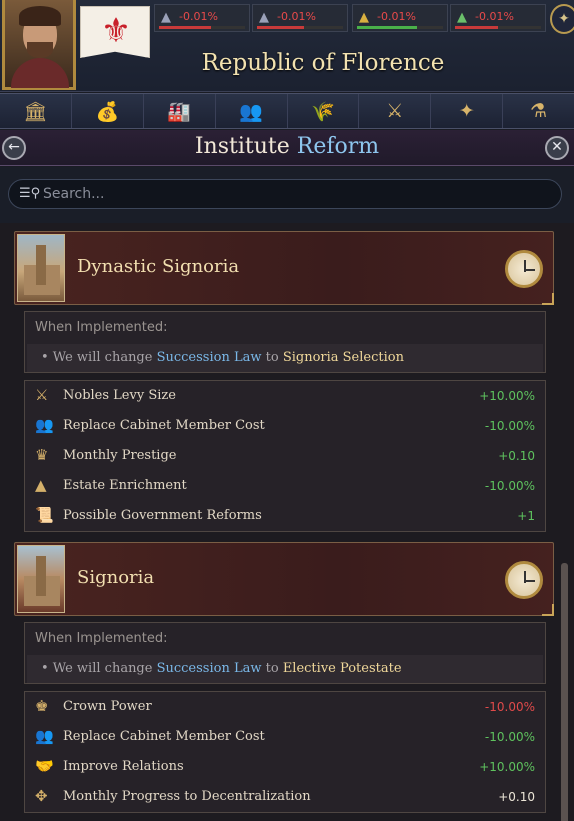  Describe the element at coordinates (562, 19) in the screenshot. I see `compass-icon: ✦` at that location.